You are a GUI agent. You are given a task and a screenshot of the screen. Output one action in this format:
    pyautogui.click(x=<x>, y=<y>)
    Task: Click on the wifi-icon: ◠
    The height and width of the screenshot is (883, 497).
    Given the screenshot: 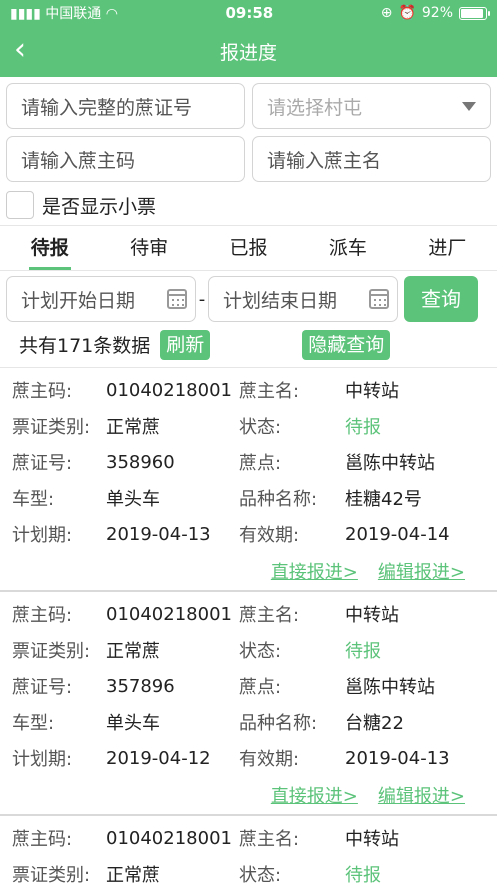 What is the action you would take?
    pyautogui.click(x=111, y=14)
    